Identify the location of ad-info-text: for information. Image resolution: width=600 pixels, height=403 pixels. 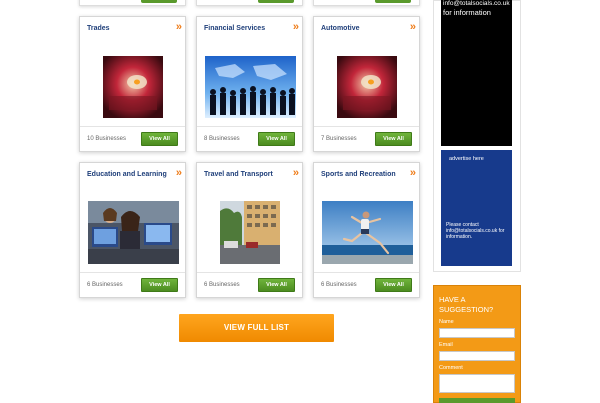
(467, 12).